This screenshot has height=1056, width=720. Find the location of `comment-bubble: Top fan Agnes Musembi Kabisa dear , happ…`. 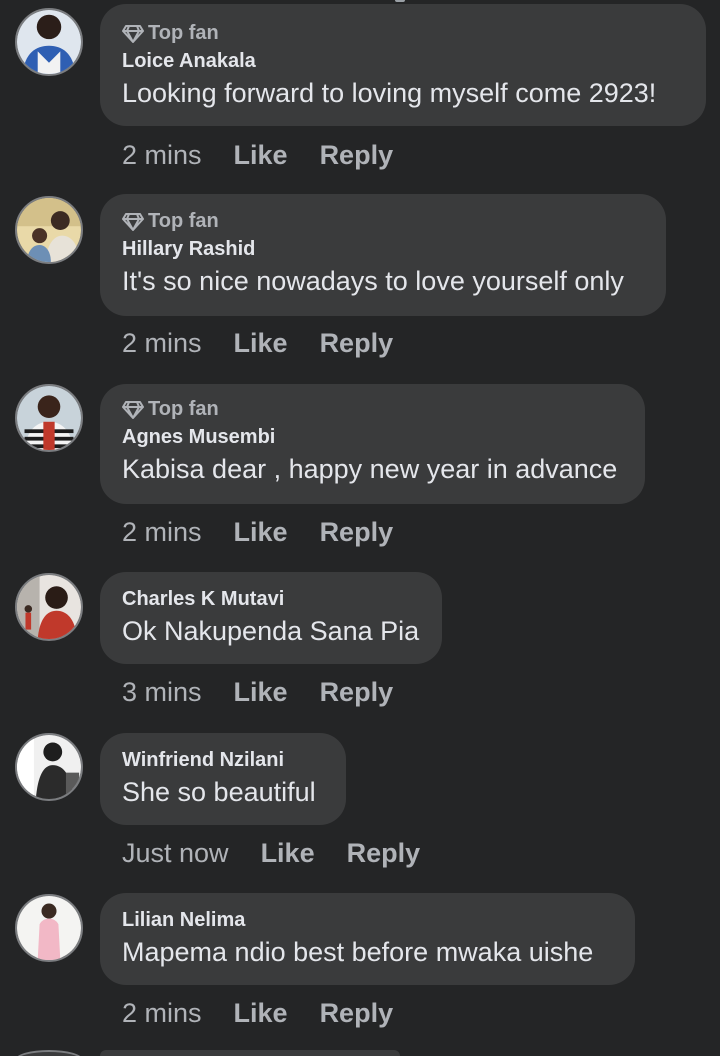

comment-bubble: Top fan Agnes Musembi Kabisa dear , happ… is located at coordinates (372, 444).